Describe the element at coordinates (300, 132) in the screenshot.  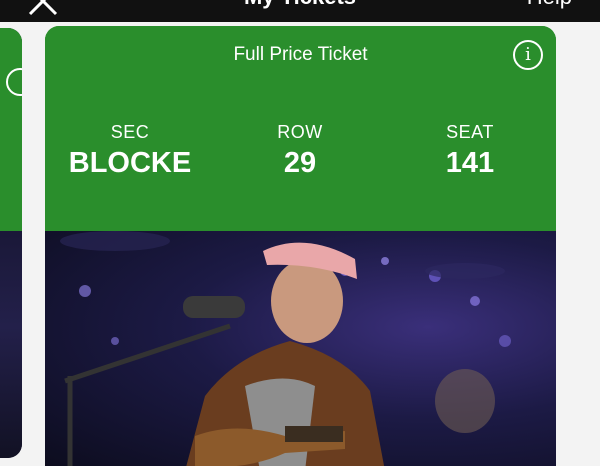
I see `row-label: ROW` at that location.